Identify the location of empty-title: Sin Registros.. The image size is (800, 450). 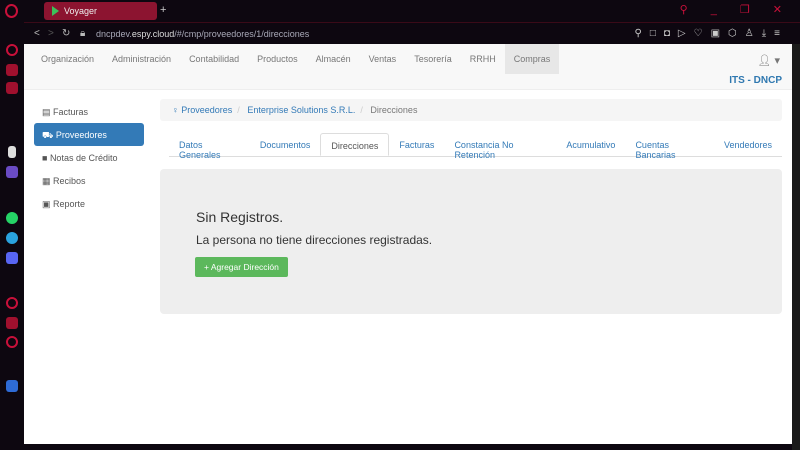
(240, 217).